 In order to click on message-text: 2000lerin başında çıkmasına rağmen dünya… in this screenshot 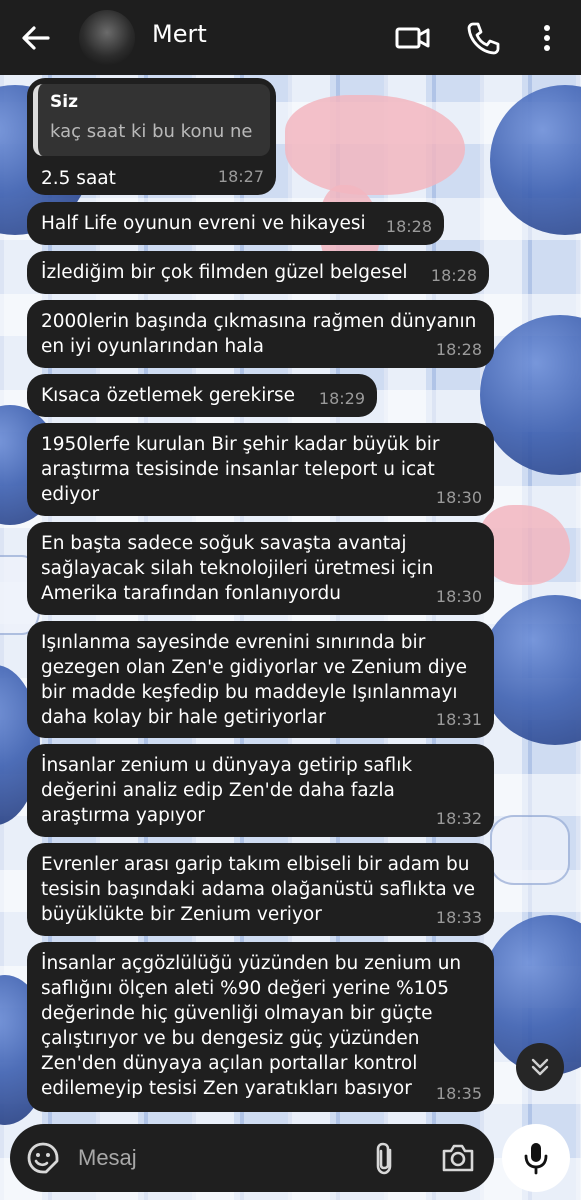, I will do `click(259, 334)`.